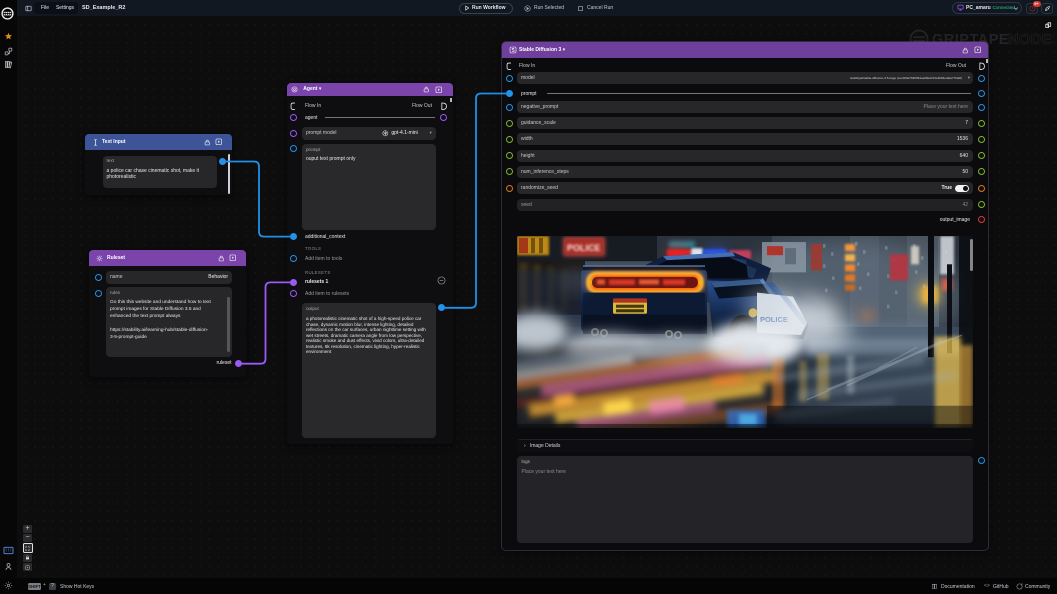 The width and height of the screenshot is (1057, 594). What do you see at coordinates (583, 248) in the screenshot?
I see `svg-text: POLICE` at bounding box center [583, 248].